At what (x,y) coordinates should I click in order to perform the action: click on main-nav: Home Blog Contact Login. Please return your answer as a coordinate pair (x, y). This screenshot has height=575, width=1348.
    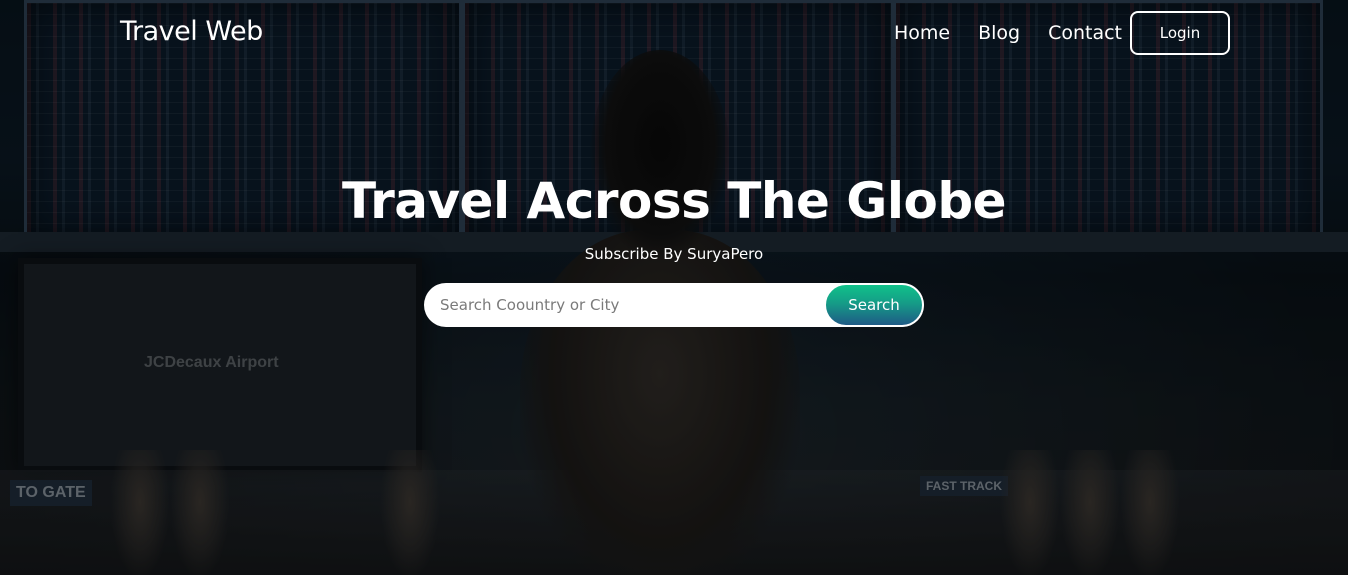
    Looking at the image, I should click on (1048, 33).